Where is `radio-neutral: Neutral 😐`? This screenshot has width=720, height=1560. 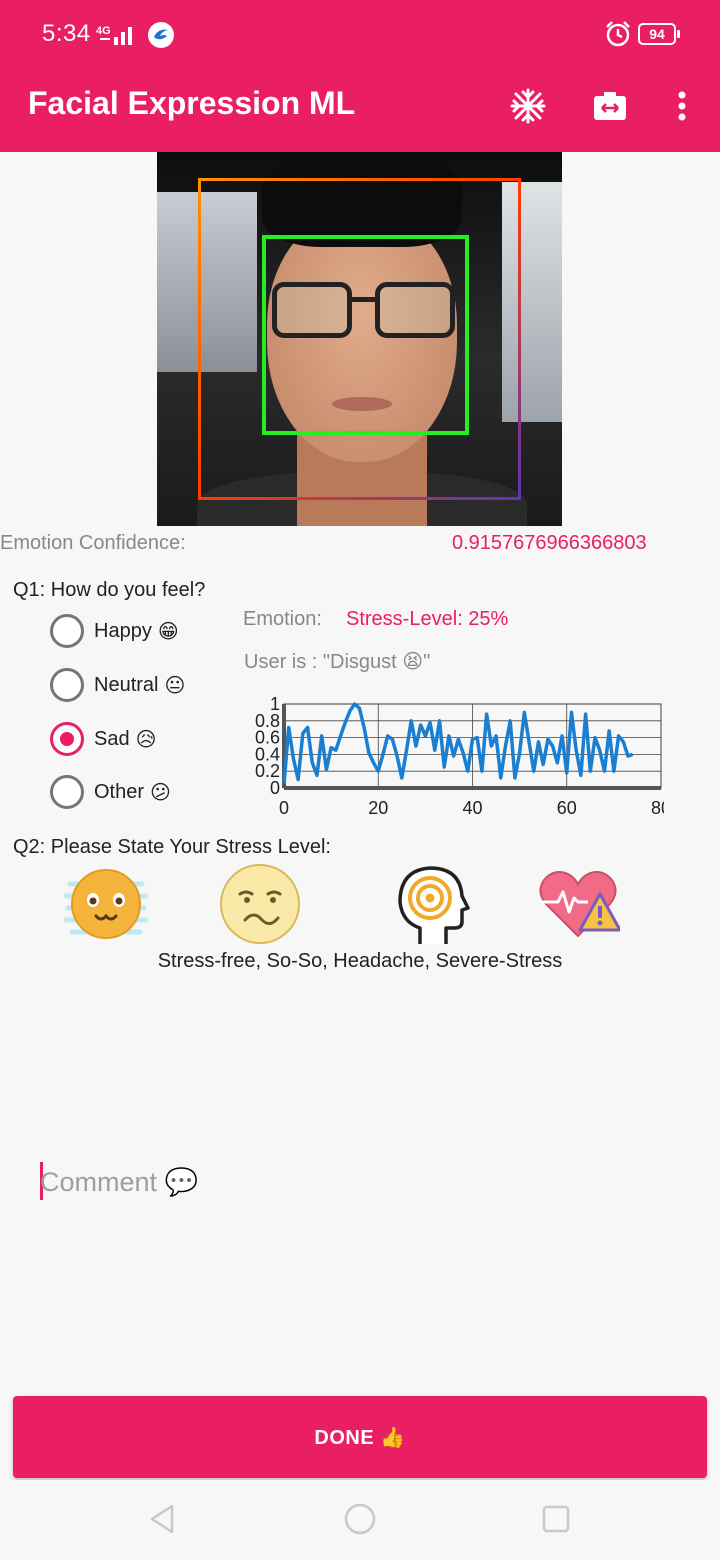 radio-neutral: Neutral 😐 is located at coordinates (117, 685).